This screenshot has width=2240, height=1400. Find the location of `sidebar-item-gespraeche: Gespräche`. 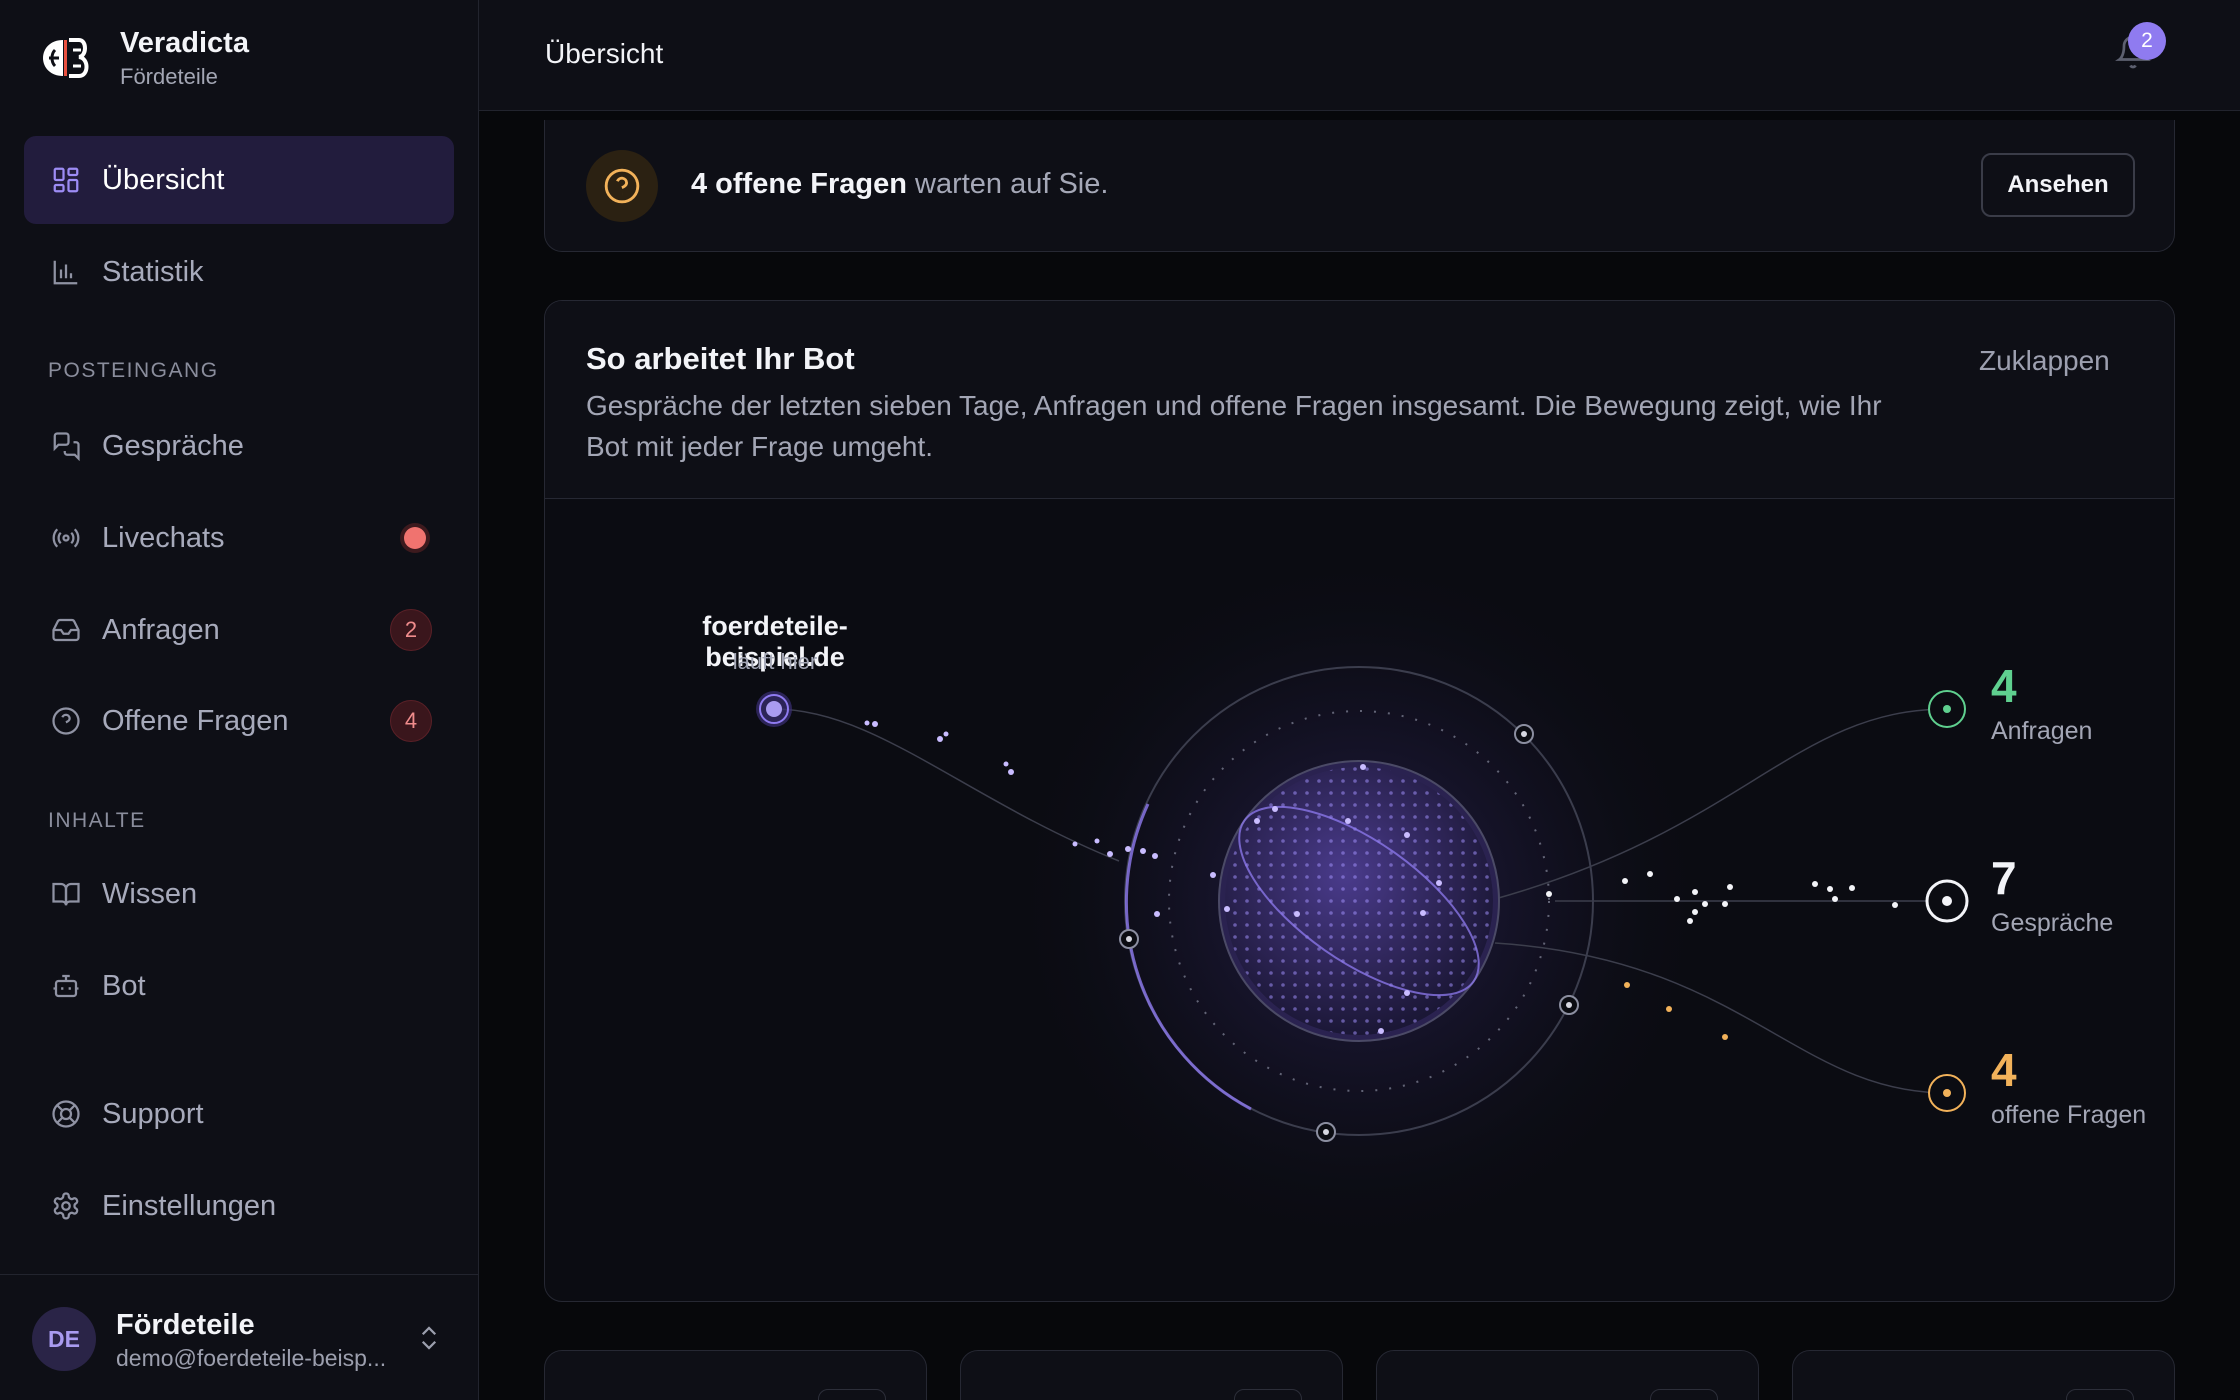

sidebar-item-gespraeche: Gespräche is located at coordinates (239, 446).